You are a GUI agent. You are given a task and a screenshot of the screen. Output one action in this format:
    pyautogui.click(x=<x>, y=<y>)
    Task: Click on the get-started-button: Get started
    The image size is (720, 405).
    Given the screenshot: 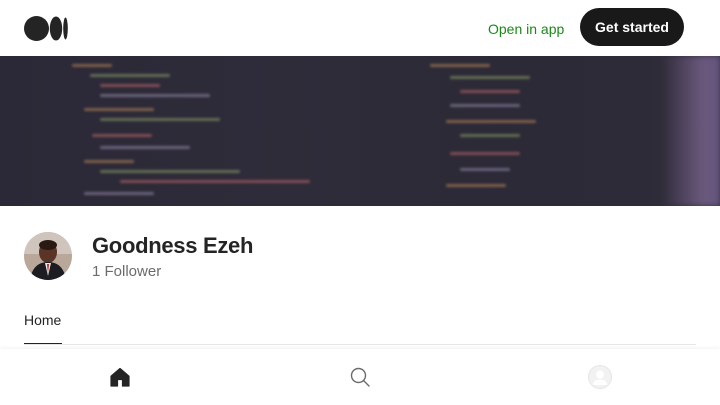 What is the action you would take?
    pyautogui.click(x=632, y=27)
    